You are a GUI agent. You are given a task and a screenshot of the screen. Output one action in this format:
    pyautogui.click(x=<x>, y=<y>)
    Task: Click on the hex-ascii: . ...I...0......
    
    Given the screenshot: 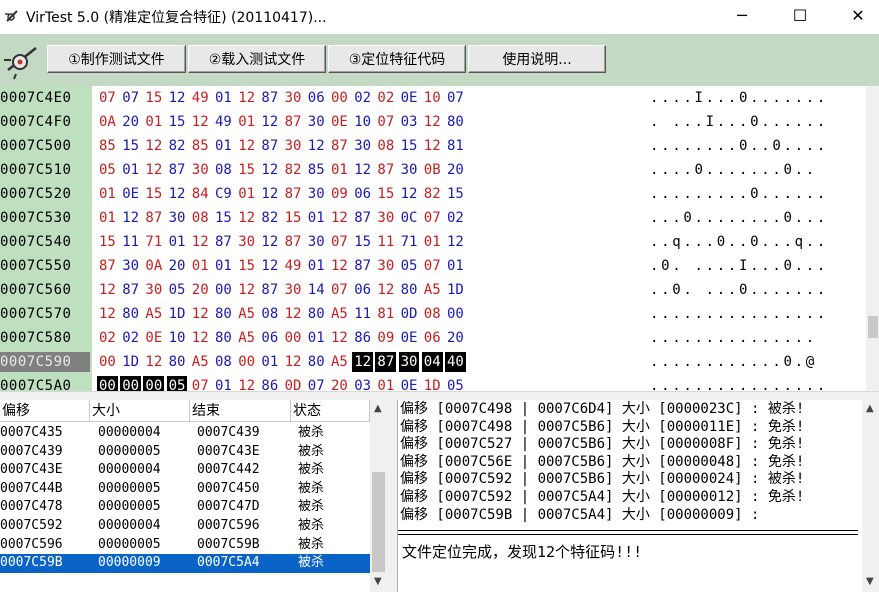 What is the action you would take?
    pyautogui.click(x=739, y=122)
    